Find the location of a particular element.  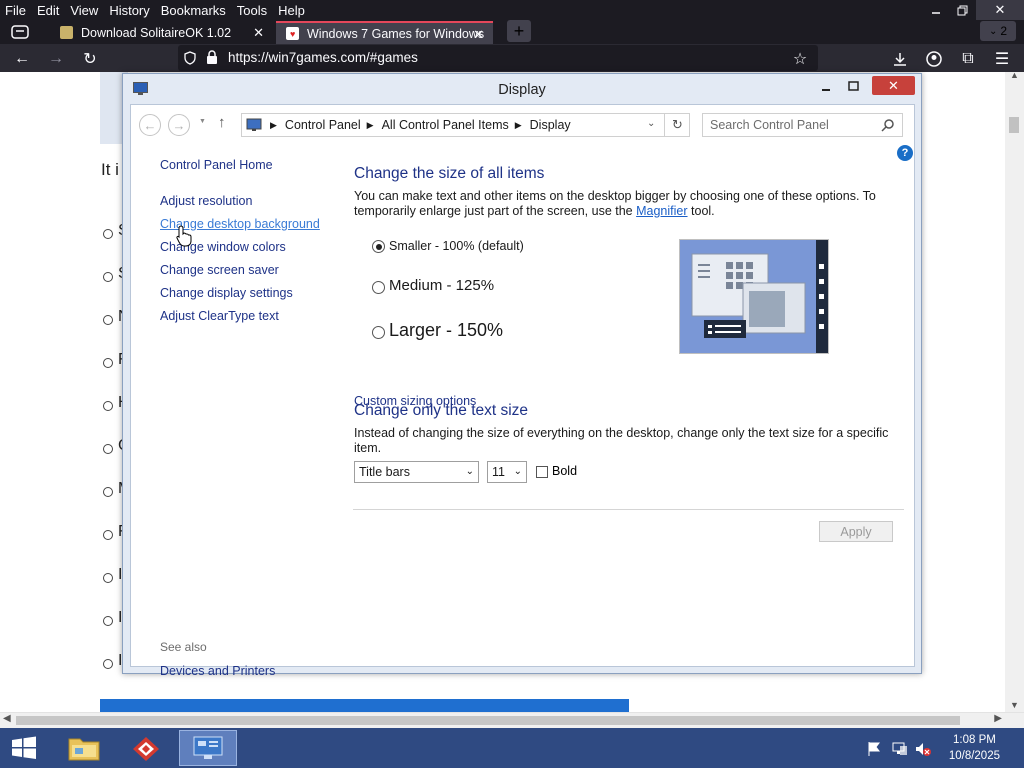

reload-button: ↻ is located at coordinates (90, 59).